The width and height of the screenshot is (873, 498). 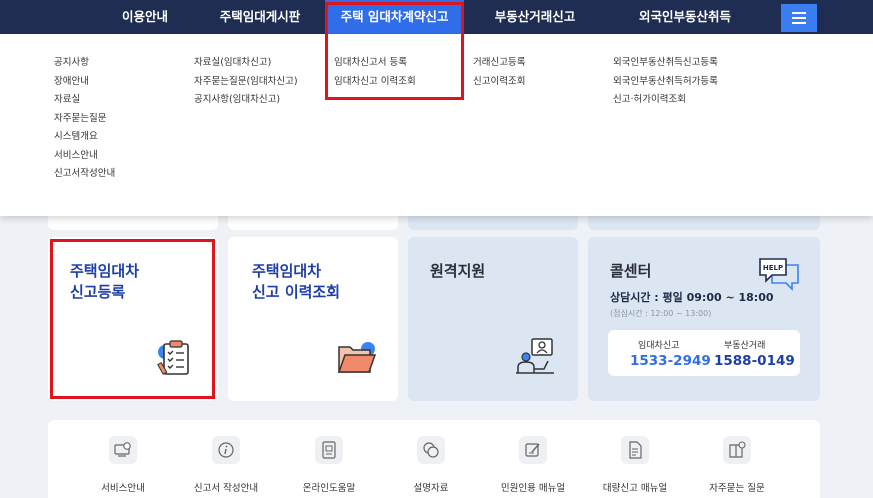 I want to click on util-label: 대량신고 매뉴얼, so click(x=635, y=488).